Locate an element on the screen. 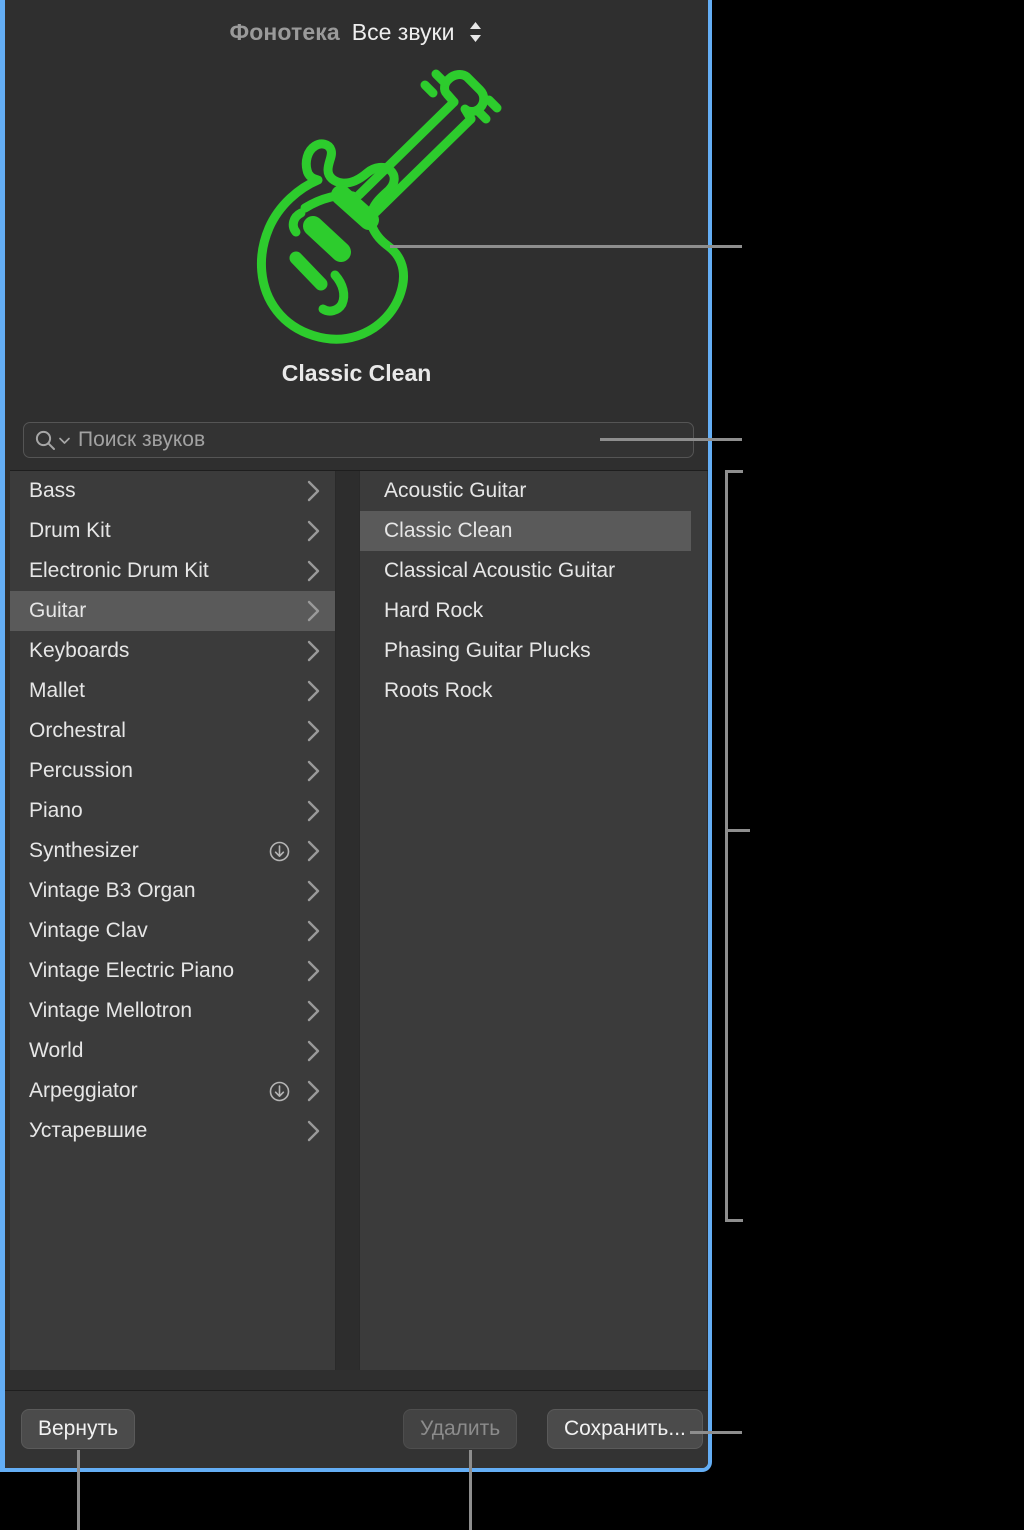 The width and height of the screenshot is (1024, 1530). patch-label: Hard Rock is located at coordinates (434, 610).